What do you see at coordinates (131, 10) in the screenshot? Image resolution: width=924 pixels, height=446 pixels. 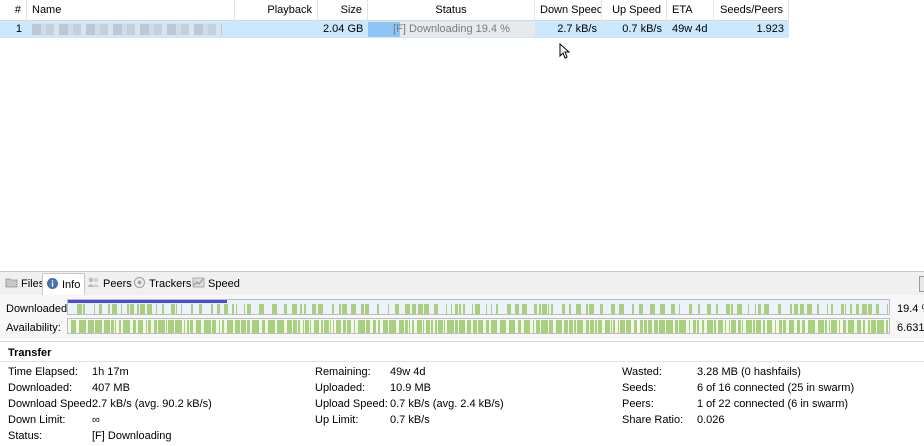 I see `column-header-name: Name` at bounding box center [131, 10].